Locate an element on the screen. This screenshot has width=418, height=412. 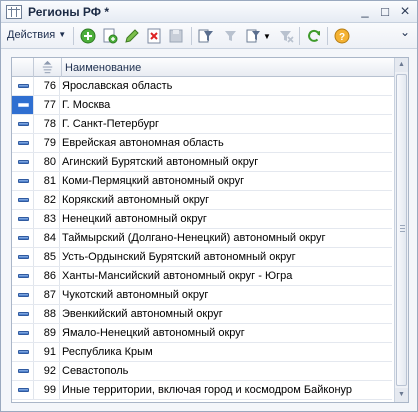
region-code-cell: 84 is located at coordinates (47, 238).